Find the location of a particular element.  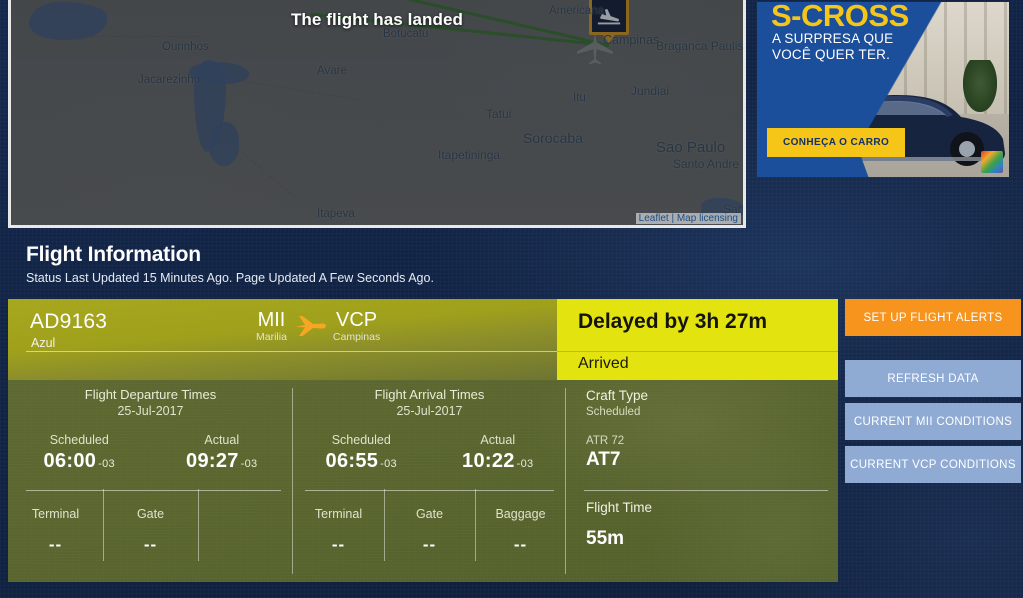

craft-type-label: Craft Type is located at coordinates (617, 395).